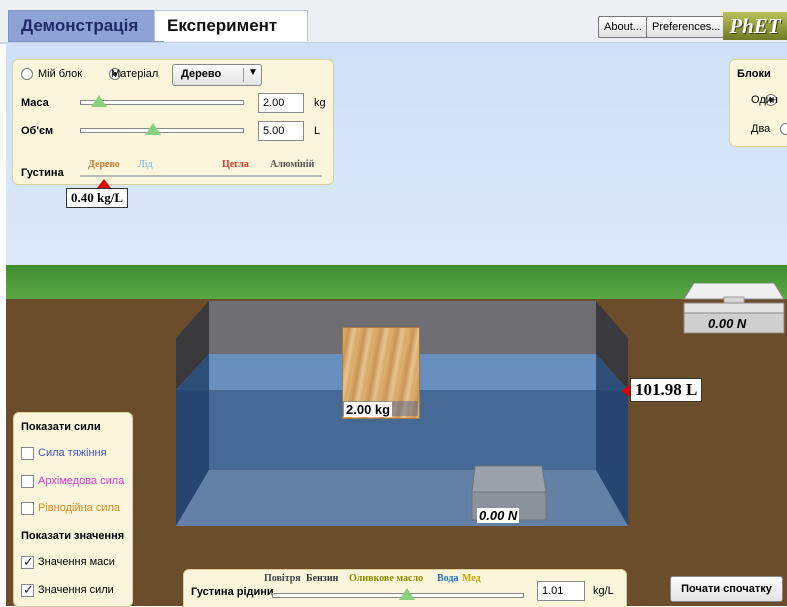 This screenshot has width=787, height=607. Describe the element at coordinates (471, 578) in the screenshot. I see `fluid-mark-honey: Мед` at that location.